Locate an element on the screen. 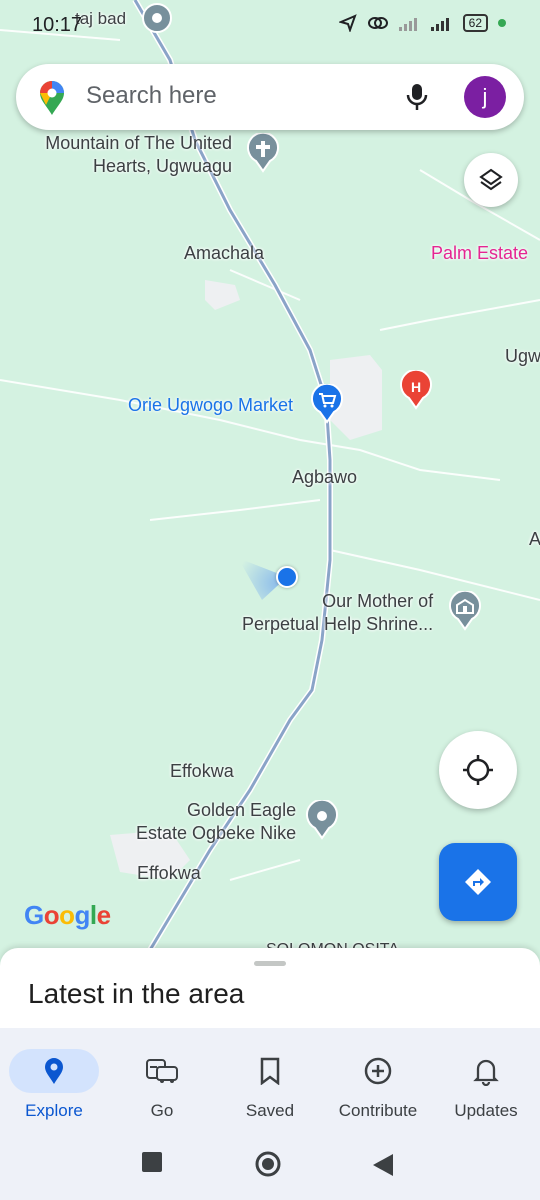 This screenshot has height=1200, width=540. map-label-golden-eagle: Golden Eagle Estate Ogbeke Nike is located at coordinates (213, 822).